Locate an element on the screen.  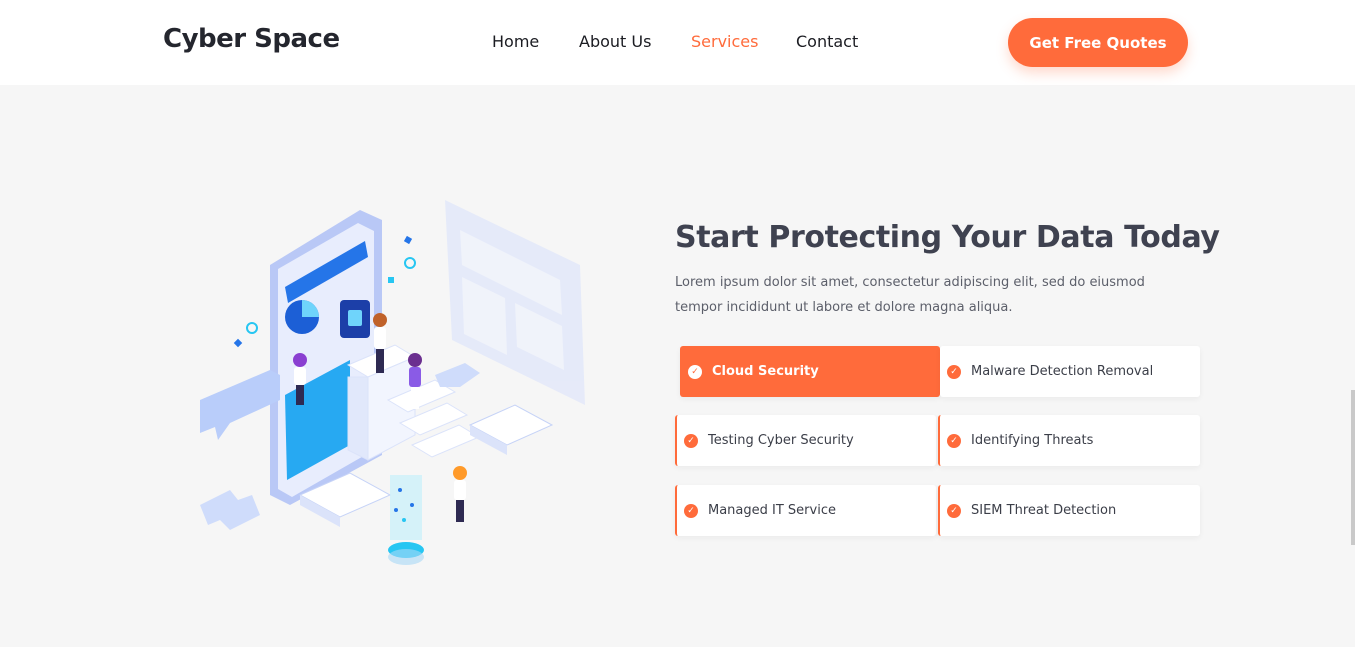
service-identifying-threats: ✓ Identifying Threats is located at coordinates (1069, 440).